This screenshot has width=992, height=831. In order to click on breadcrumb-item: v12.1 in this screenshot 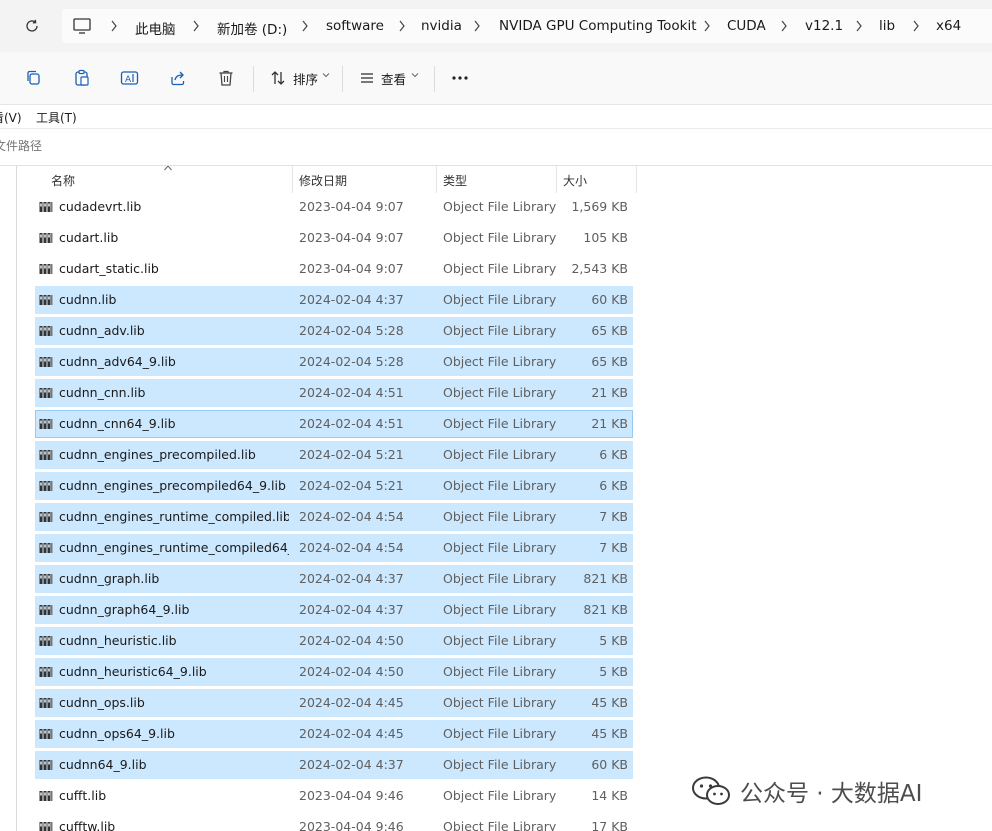, I will do `click(824, 26)`.